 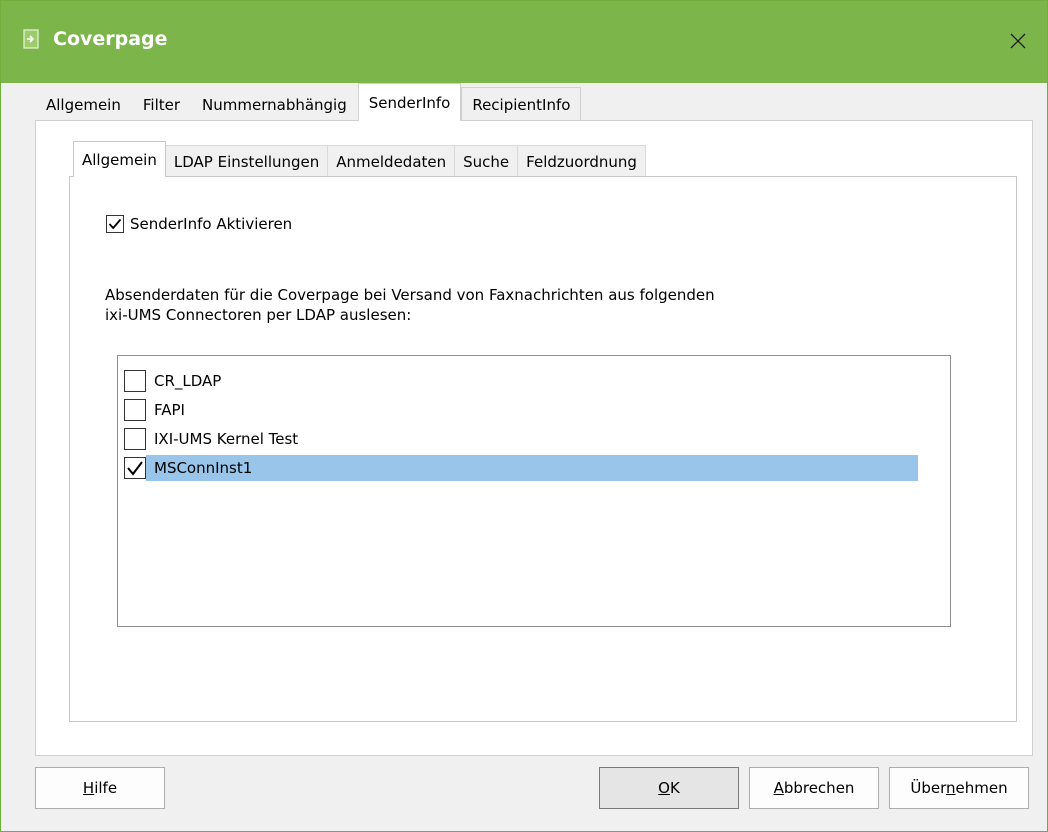 I want to click on button-label: OK, so click(x=669, y=788).